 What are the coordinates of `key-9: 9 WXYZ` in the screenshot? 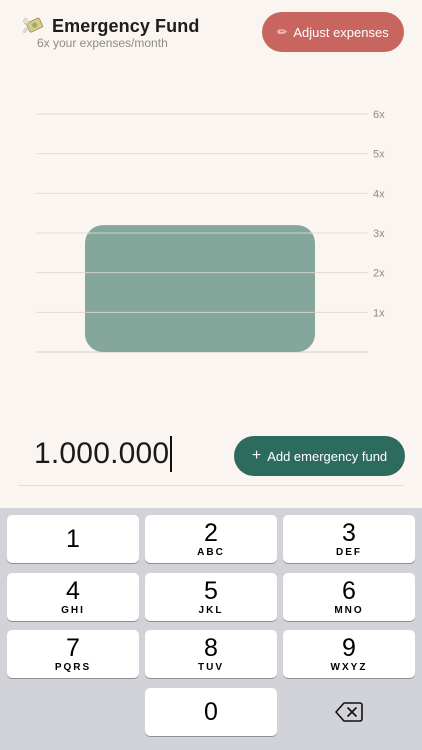 It's located at (349, 654).